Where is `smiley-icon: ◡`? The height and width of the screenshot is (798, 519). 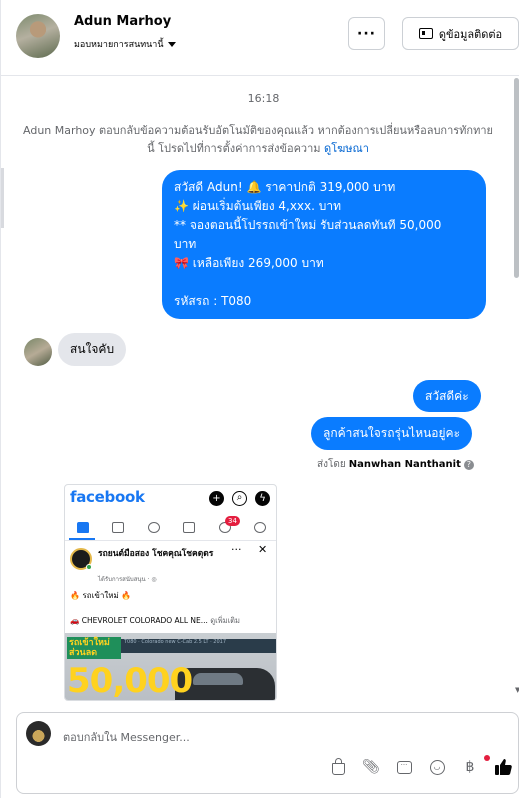
smiley-icon: ◡ is located at coordinates (437, 767).